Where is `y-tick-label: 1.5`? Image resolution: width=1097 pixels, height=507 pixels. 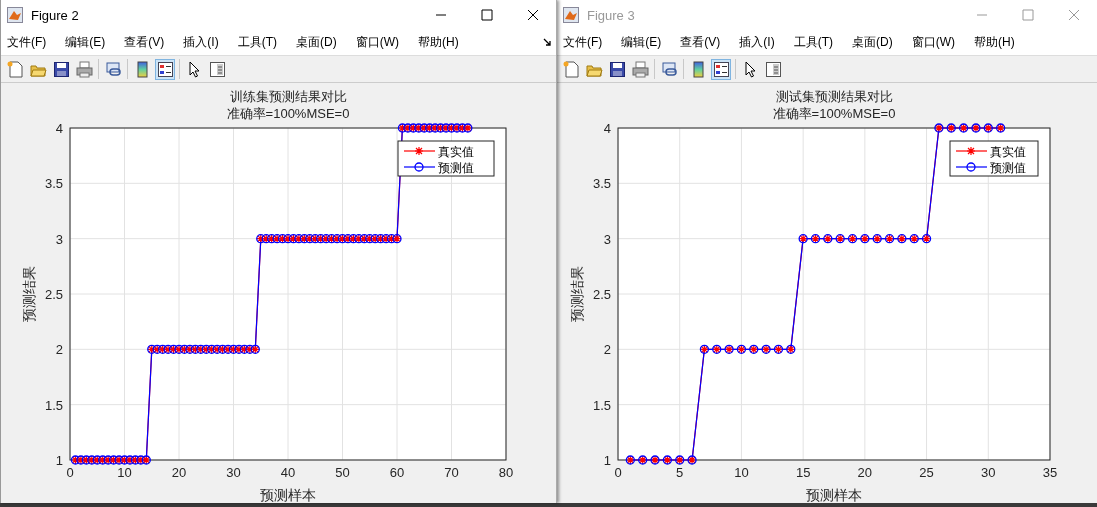 y-tick-label: 1.5 is located at coordinates (601, 405).